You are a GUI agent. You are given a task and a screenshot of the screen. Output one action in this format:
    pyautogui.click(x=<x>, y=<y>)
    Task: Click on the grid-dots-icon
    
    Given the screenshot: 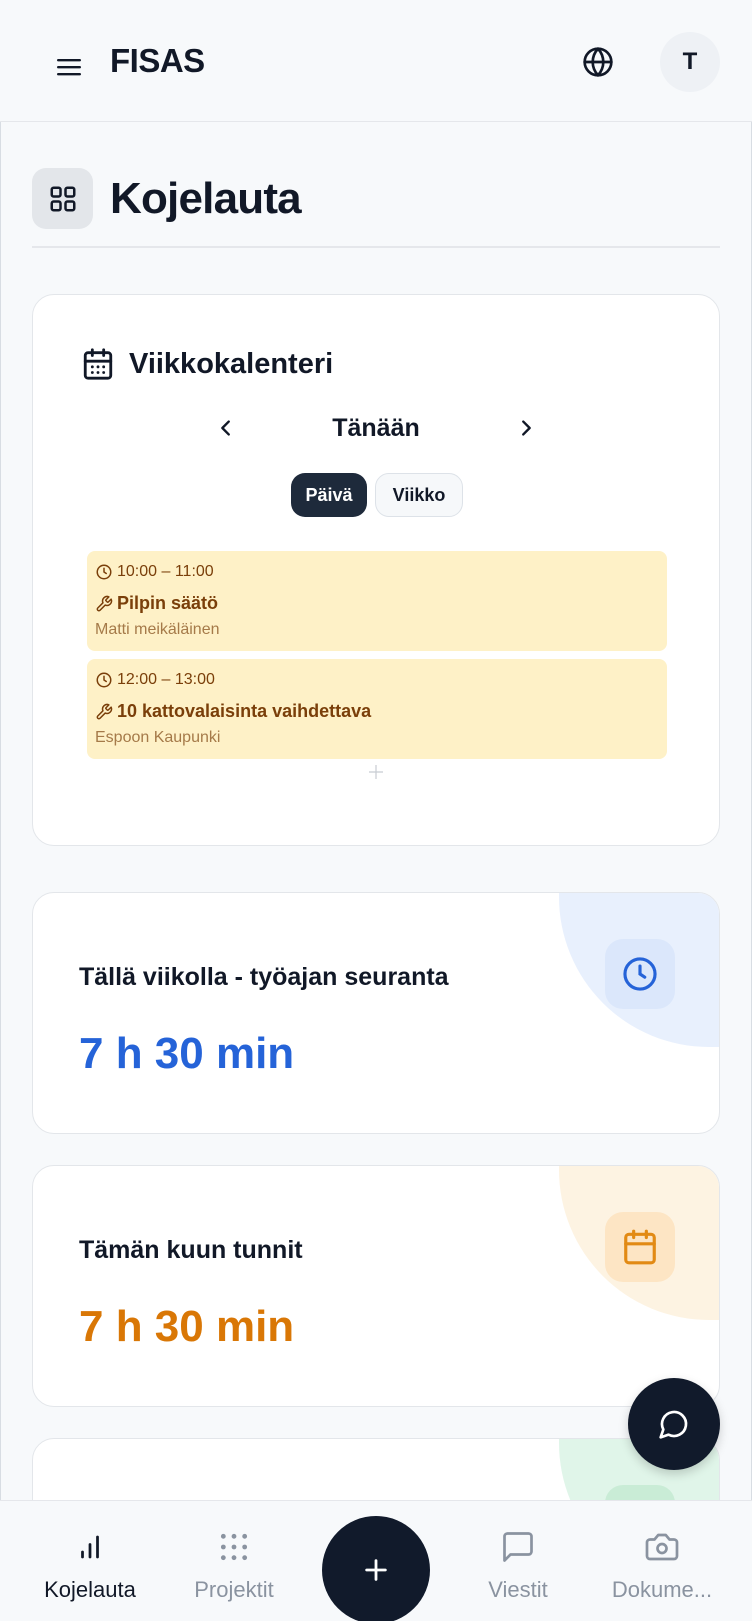 What is the action you would take?
    pyautogui.click(x=234, y=1547)
    